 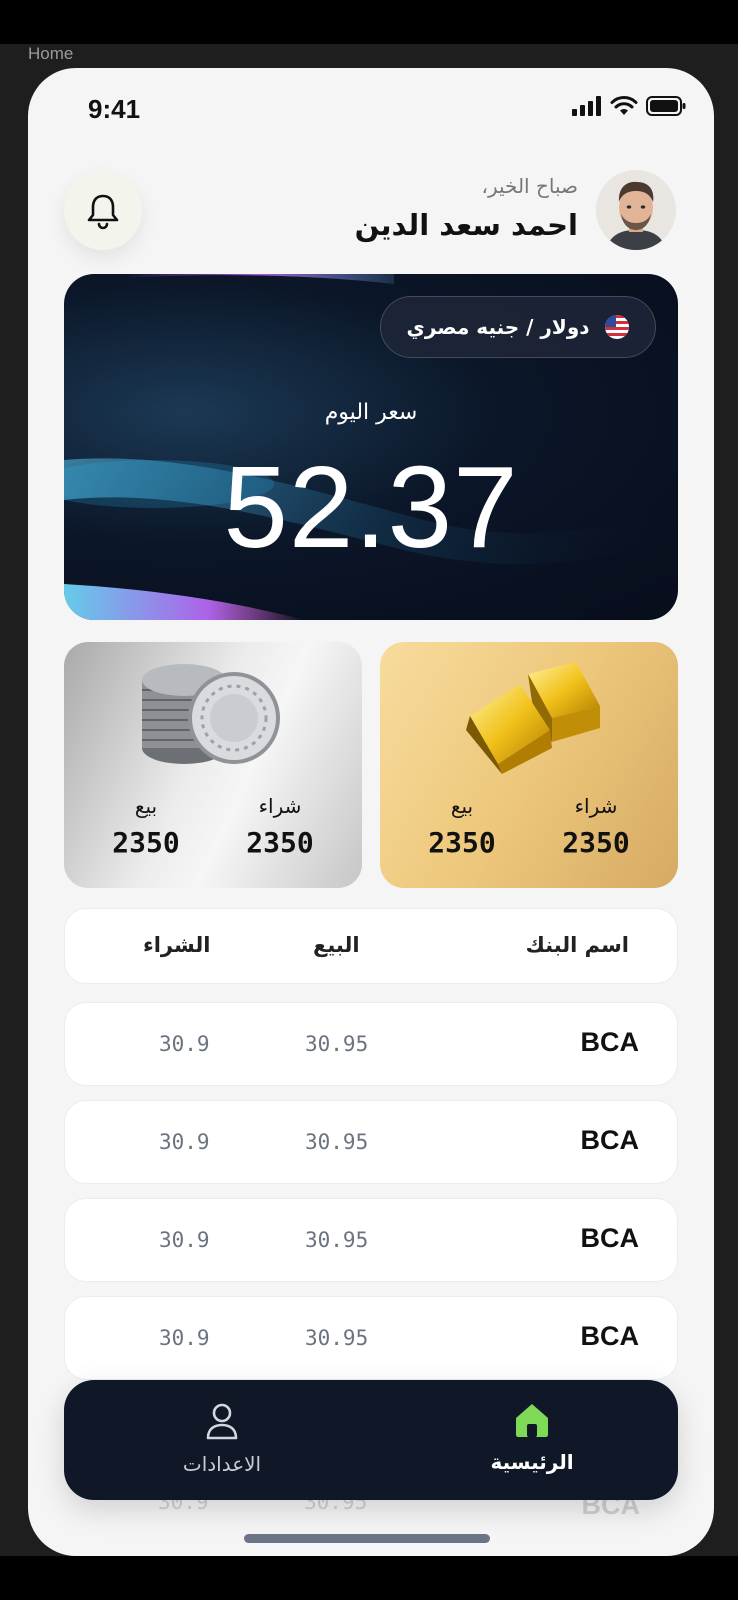 I want to click on user-icon, so click(x=222, y=1421).